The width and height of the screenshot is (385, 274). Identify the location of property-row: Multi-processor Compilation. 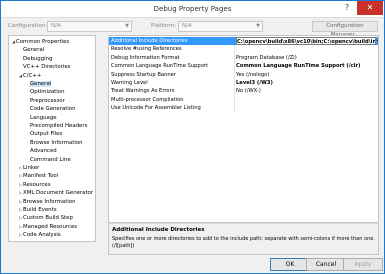
(243, 100).